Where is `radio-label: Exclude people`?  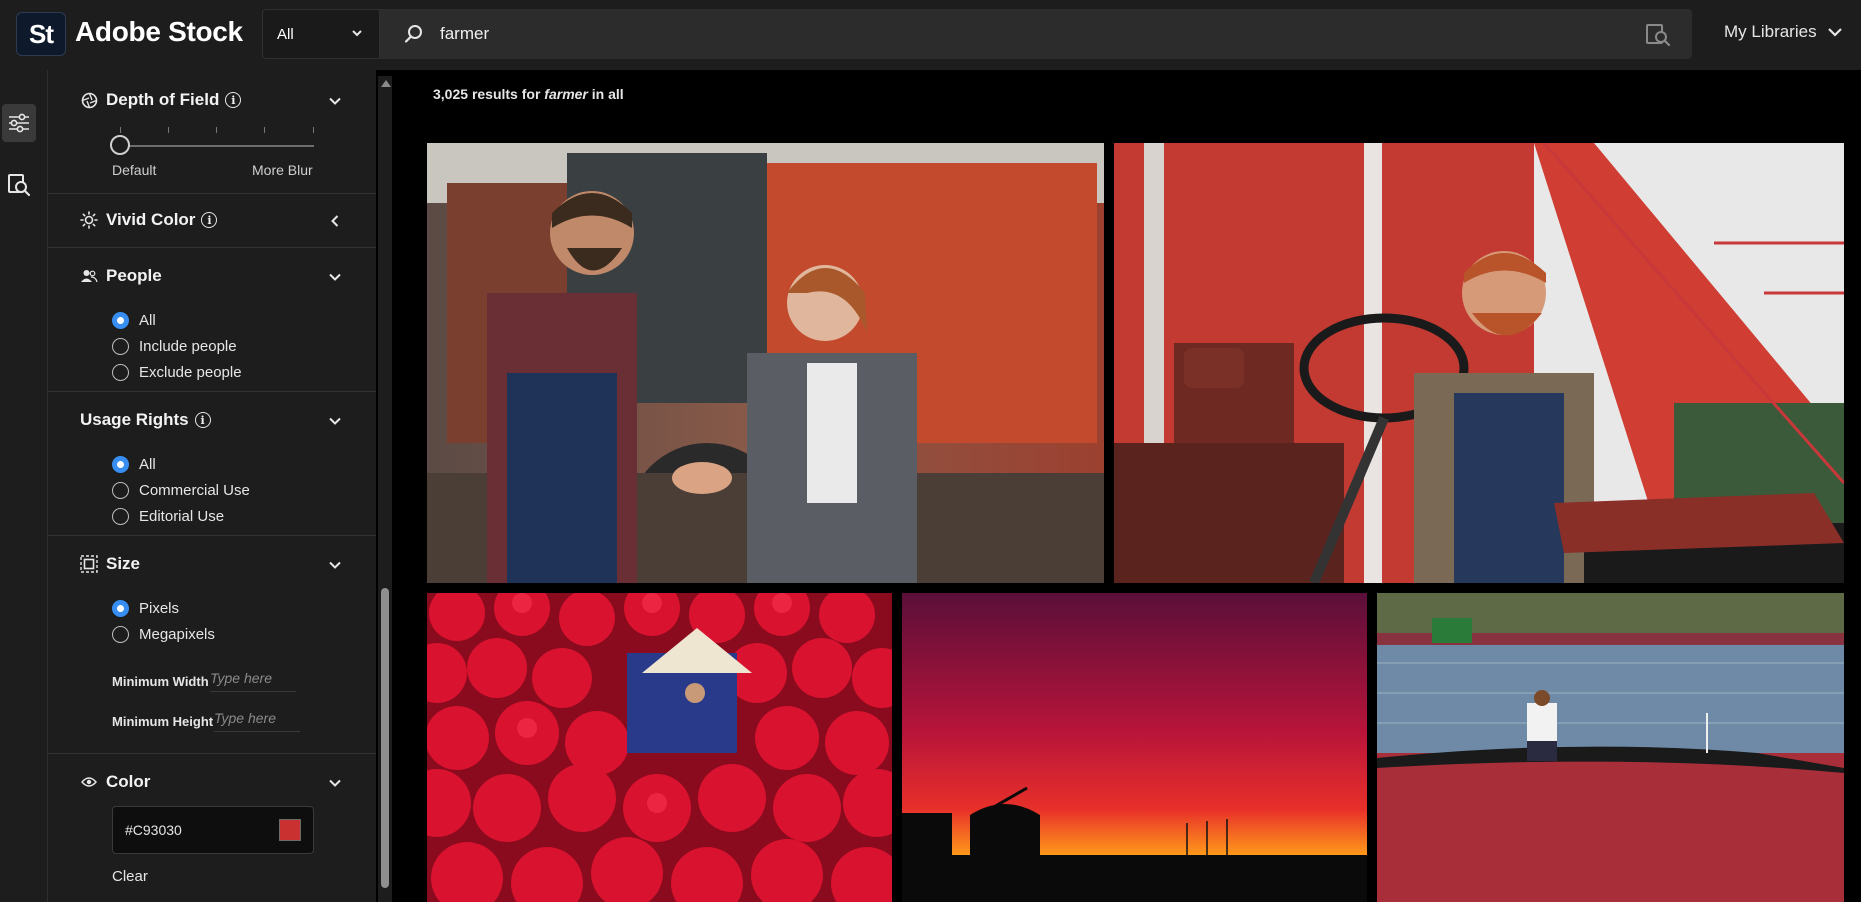 radio-label: Exclude people is located at coordinates (190, 372).